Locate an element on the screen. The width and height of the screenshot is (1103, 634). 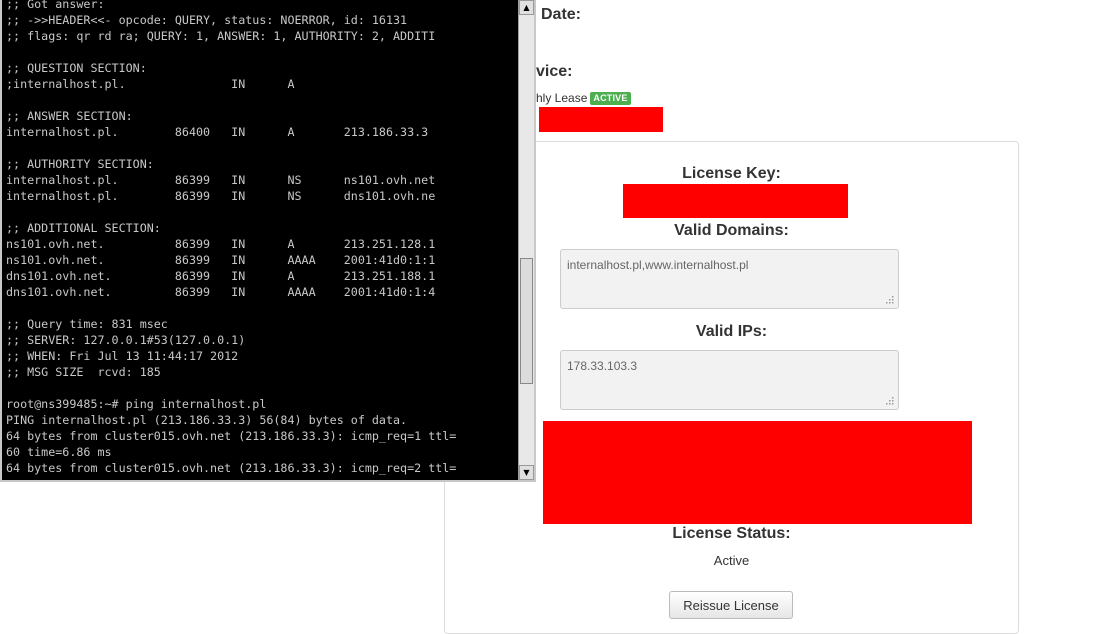
terminal-line: ;; WHEN: Fri Jul 13 11:44:17 2012 is located at coordinates (122, 356).